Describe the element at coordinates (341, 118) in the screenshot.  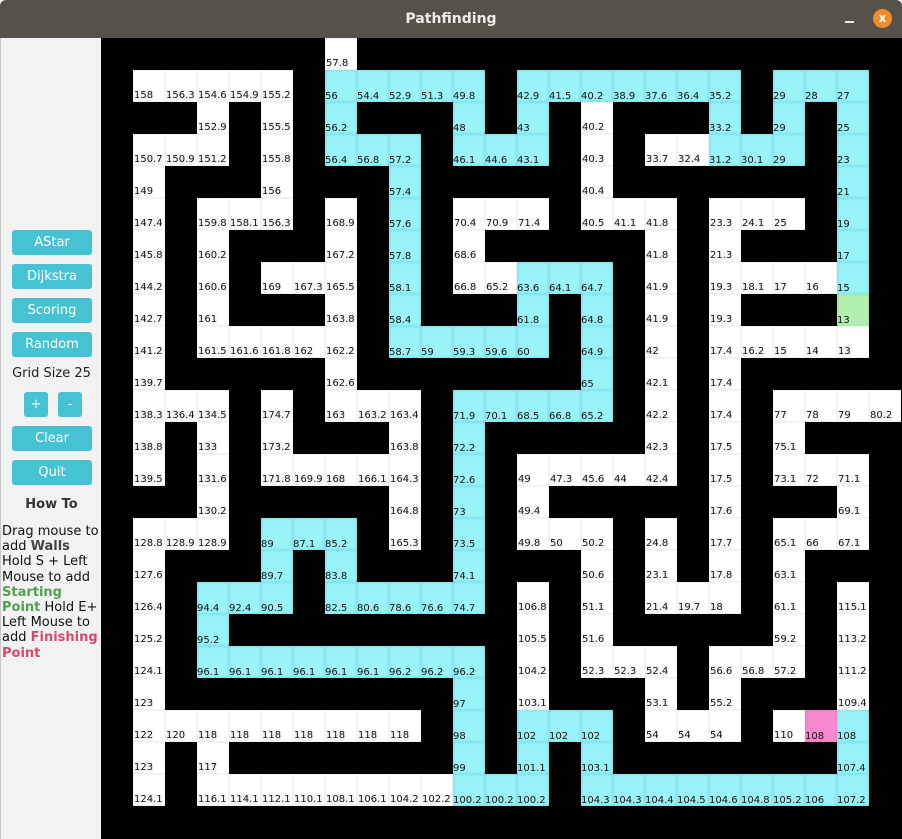
I see `path-cell: 56.2` at that location.